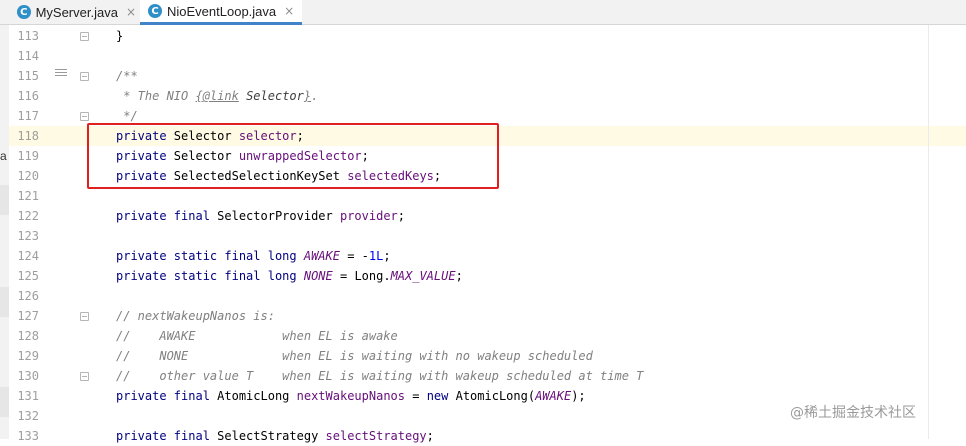  I want to click on editor-tab-bar: C MyServer.java × C NioEventLoop.java ×, so click(483, 12).